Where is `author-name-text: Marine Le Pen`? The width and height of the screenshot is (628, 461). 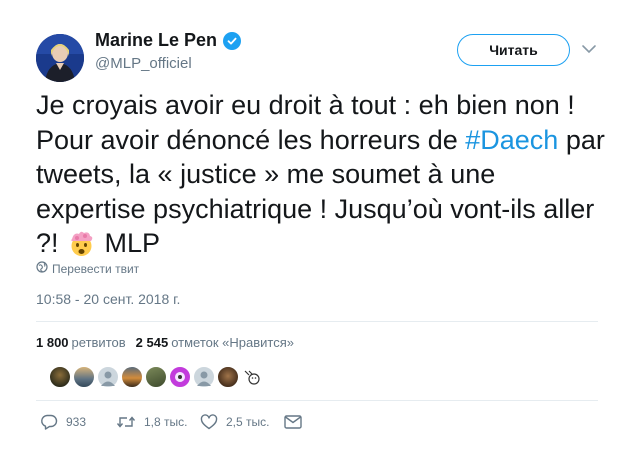 author-name-text: Marine Le Pen is located at coordinates (156, 40).